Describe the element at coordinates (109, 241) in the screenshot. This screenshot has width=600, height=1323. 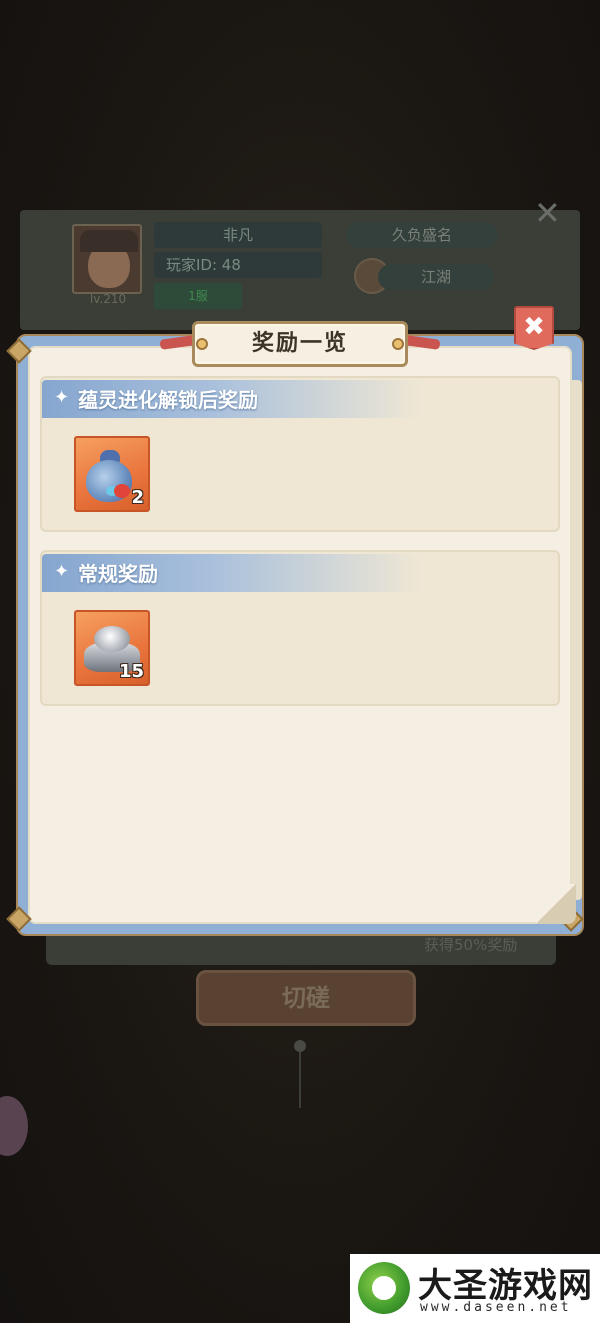
I see `avatar-hat` at that location.